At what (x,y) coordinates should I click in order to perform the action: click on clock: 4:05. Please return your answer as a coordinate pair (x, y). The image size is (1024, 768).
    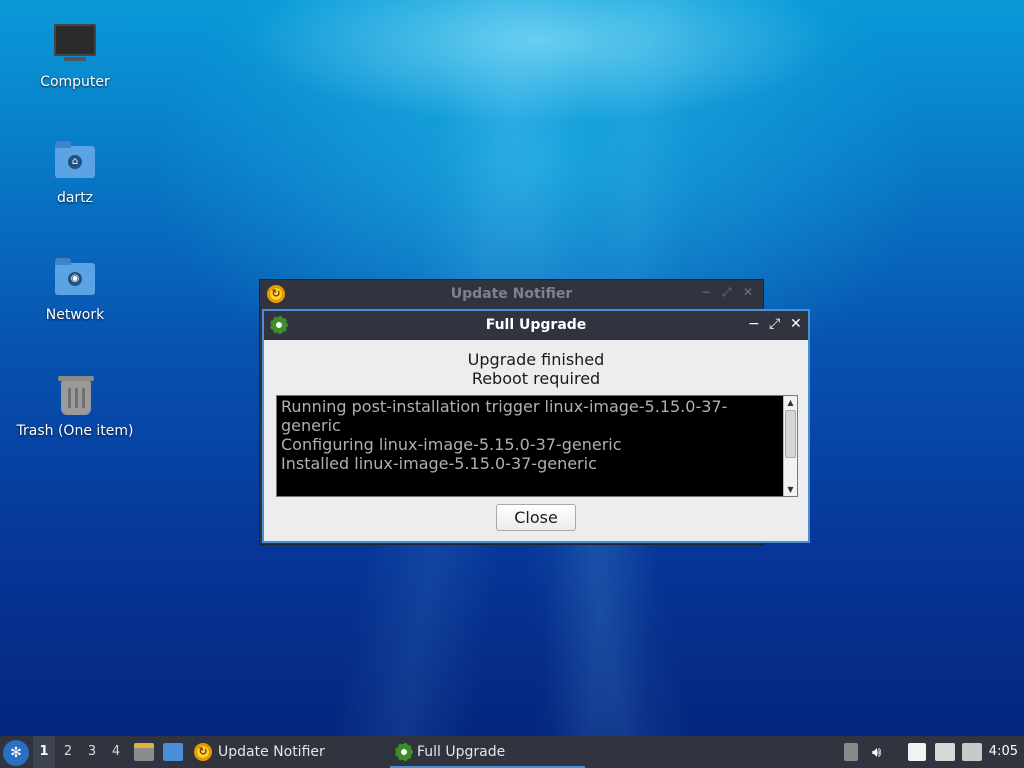
    Looking at the image, I should click on (1003, 752).